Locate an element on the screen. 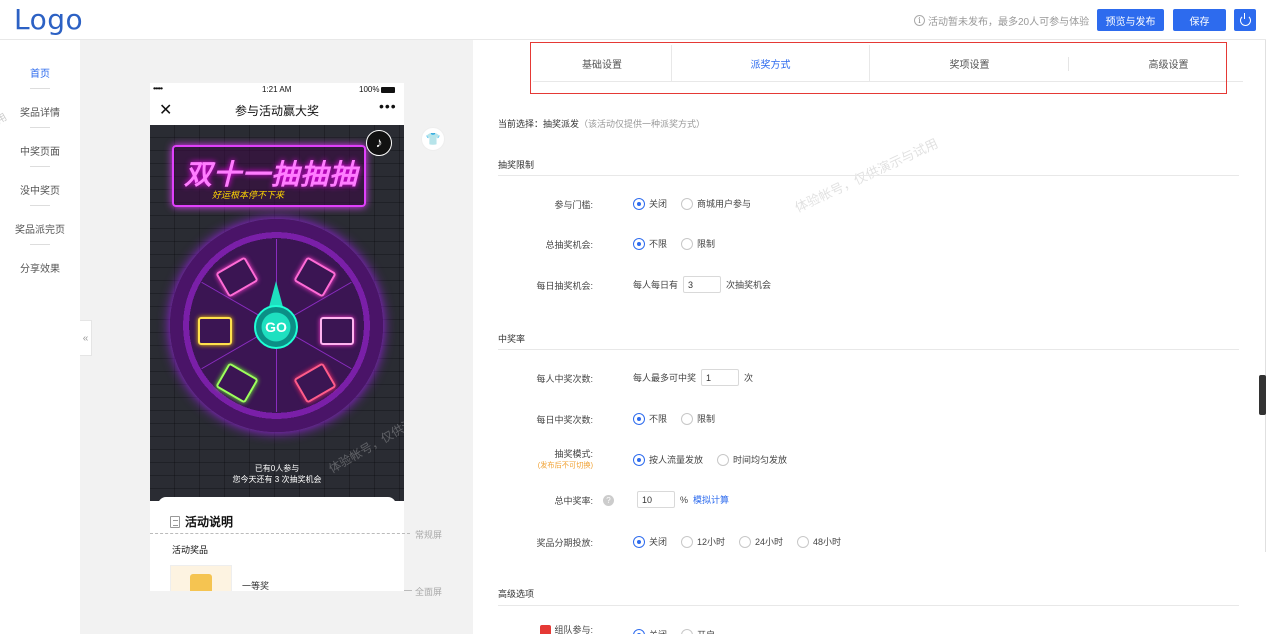 This screenshot has height=634, width=1266. music-icon: ♪ is located at coordinates (379, 143).